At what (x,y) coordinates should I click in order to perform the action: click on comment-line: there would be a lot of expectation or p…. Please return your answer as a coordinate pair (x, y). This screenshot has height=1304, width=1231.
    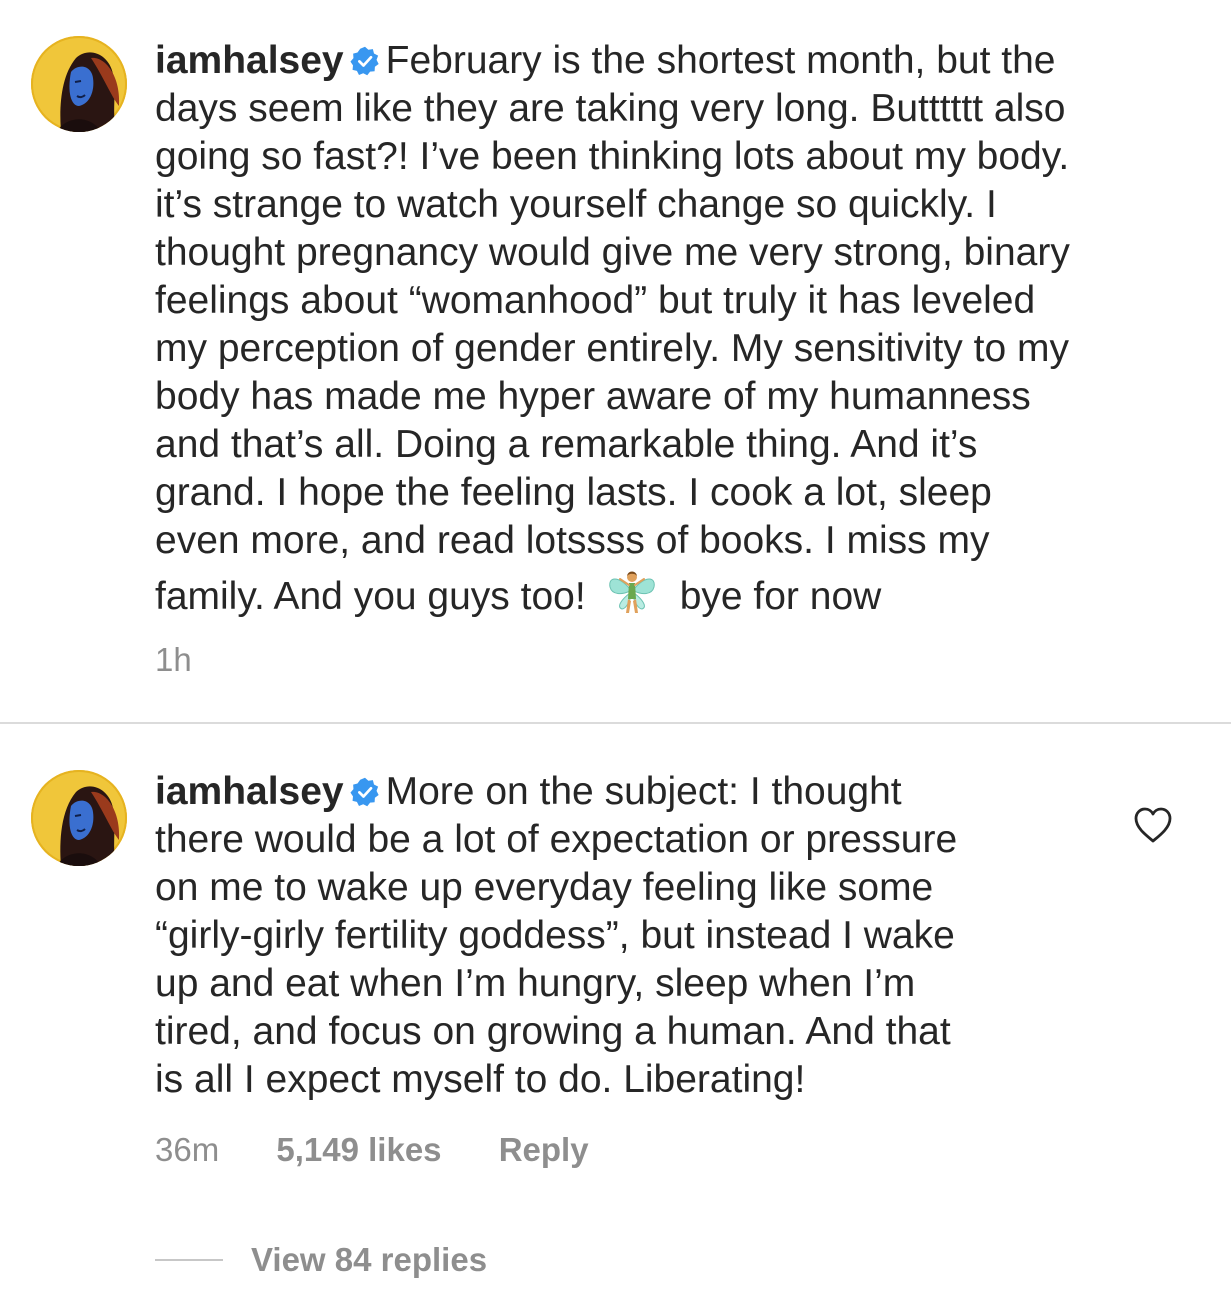
    Looking at the image, I should click on (556, 839).